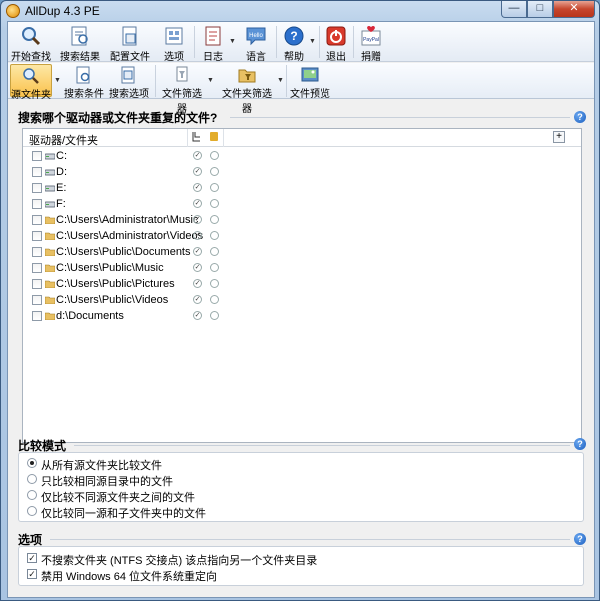 This screenshot has width=600, height=601. Describe the element at coordinates (182, 74) in the screenshot. I see `filter-icon` at that location.